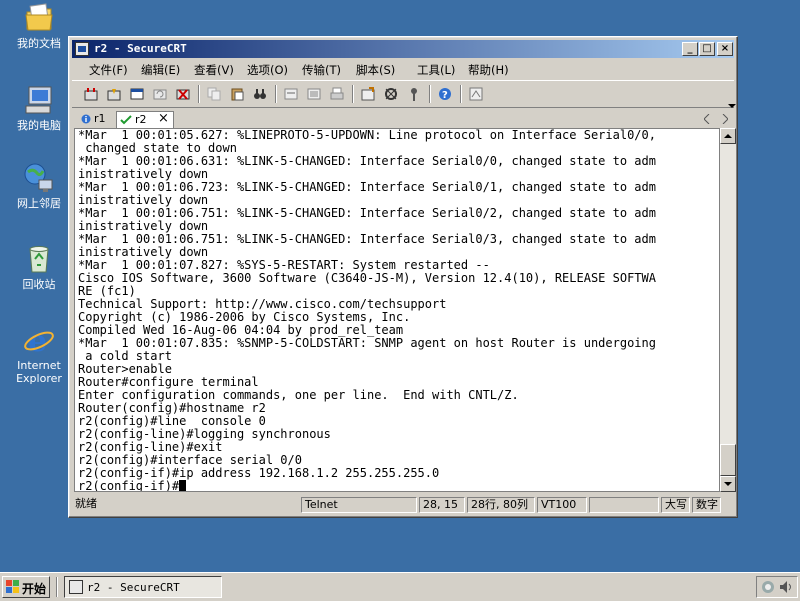 The height and width of the screenshot is (601, 800). What do you see at coordinates (314, 94) in the screenshot?
I see `print-selection-icon` at bounding box center [314, 94].